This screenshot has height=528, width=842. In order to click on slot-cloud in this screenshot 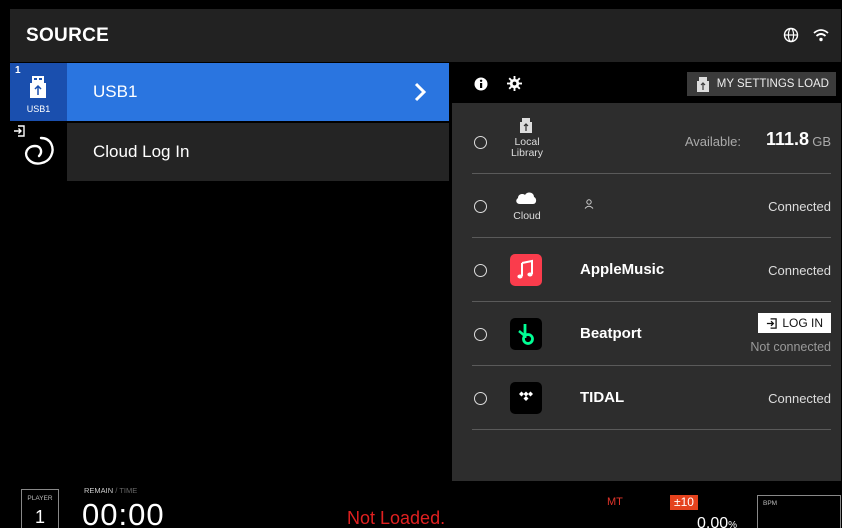, I will do `click(38, 151)`.